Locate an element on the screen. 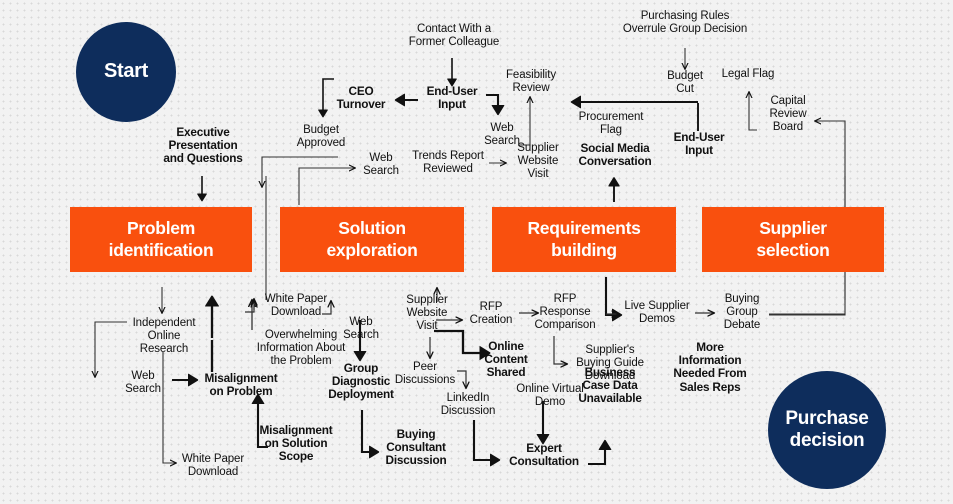 This screenshot has width=953, height=504. node-white-paper-download-bottom: White Paper Download is located at coordinates (213, 465).